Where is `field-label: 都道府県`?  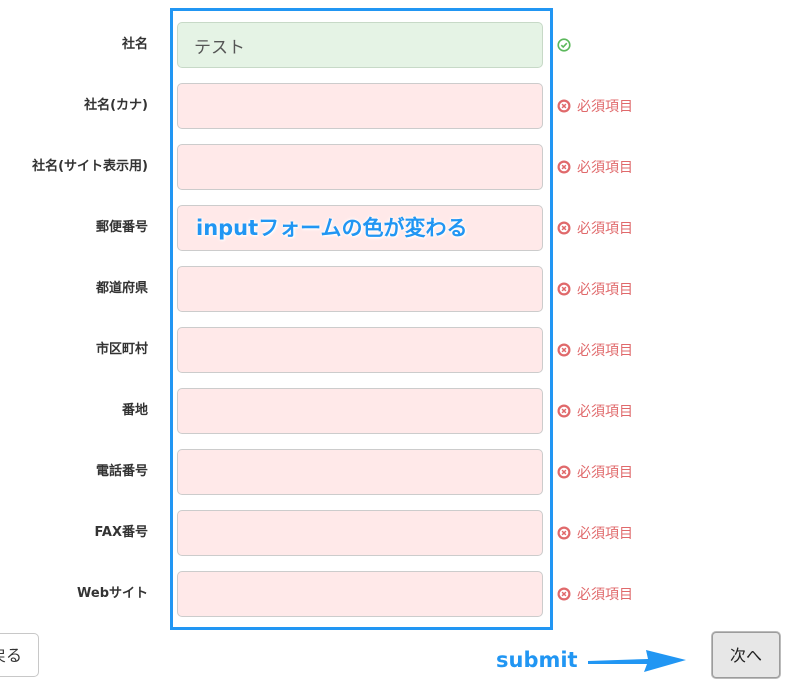
field-label: 都道府県 is located at coordinates (121, 288).